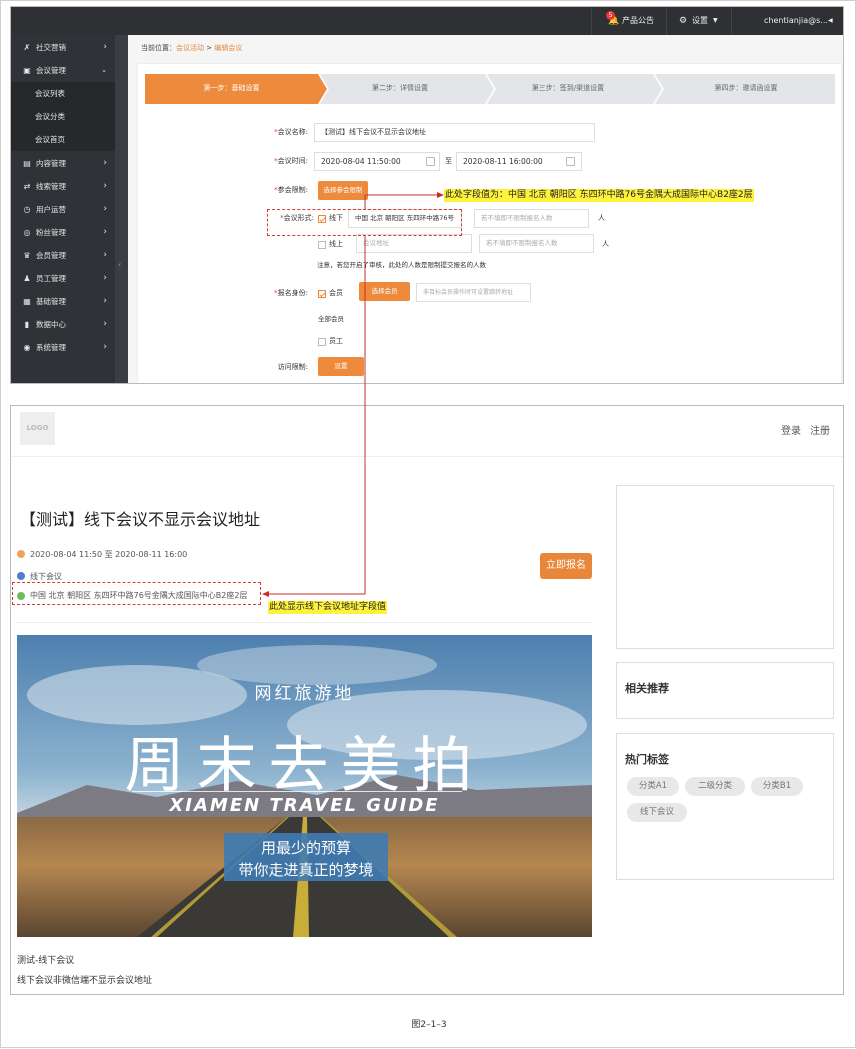 This screenshot has width=856, height=1049. I want to click on sidebar-collapse-handle: ‹, so click(121, 209).